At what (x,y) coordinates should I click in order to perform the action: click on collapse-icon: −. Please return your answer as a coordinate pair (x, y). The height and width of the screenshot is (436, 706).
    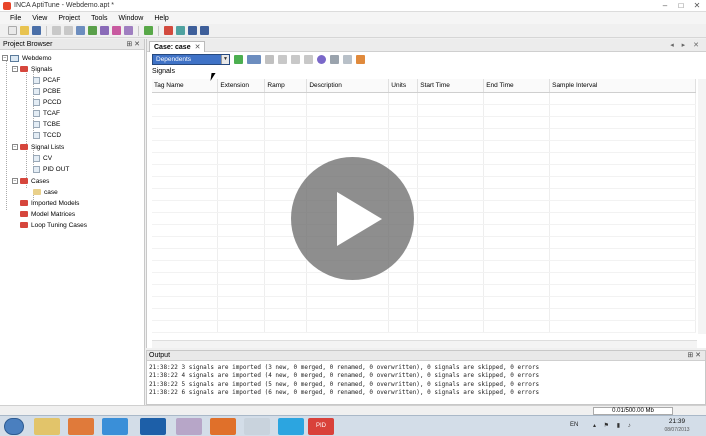
    Looking at the image, I should click on (15, 181).